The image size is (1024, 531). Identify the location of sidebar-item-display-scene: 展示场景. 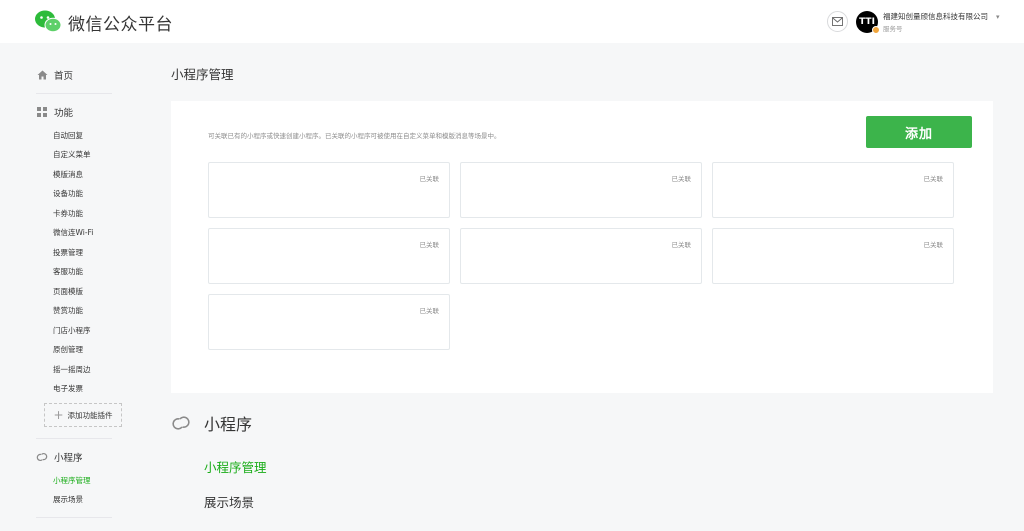
(68, 499).